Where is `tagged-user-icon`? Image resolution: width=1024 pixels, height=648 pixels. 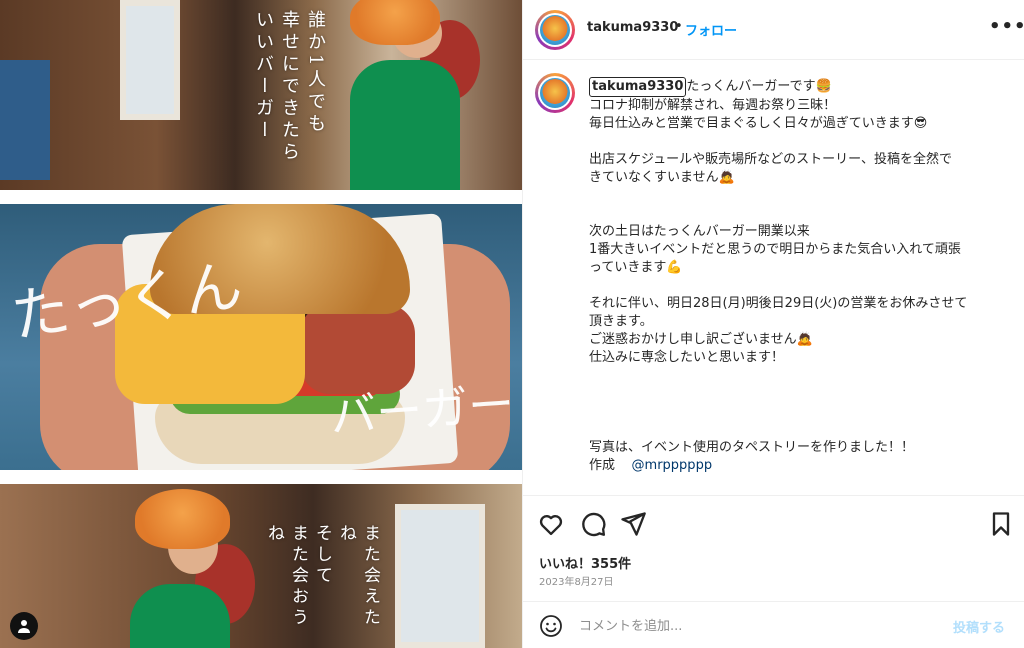 tagged-user-icon is located at coordinates (24, 626).